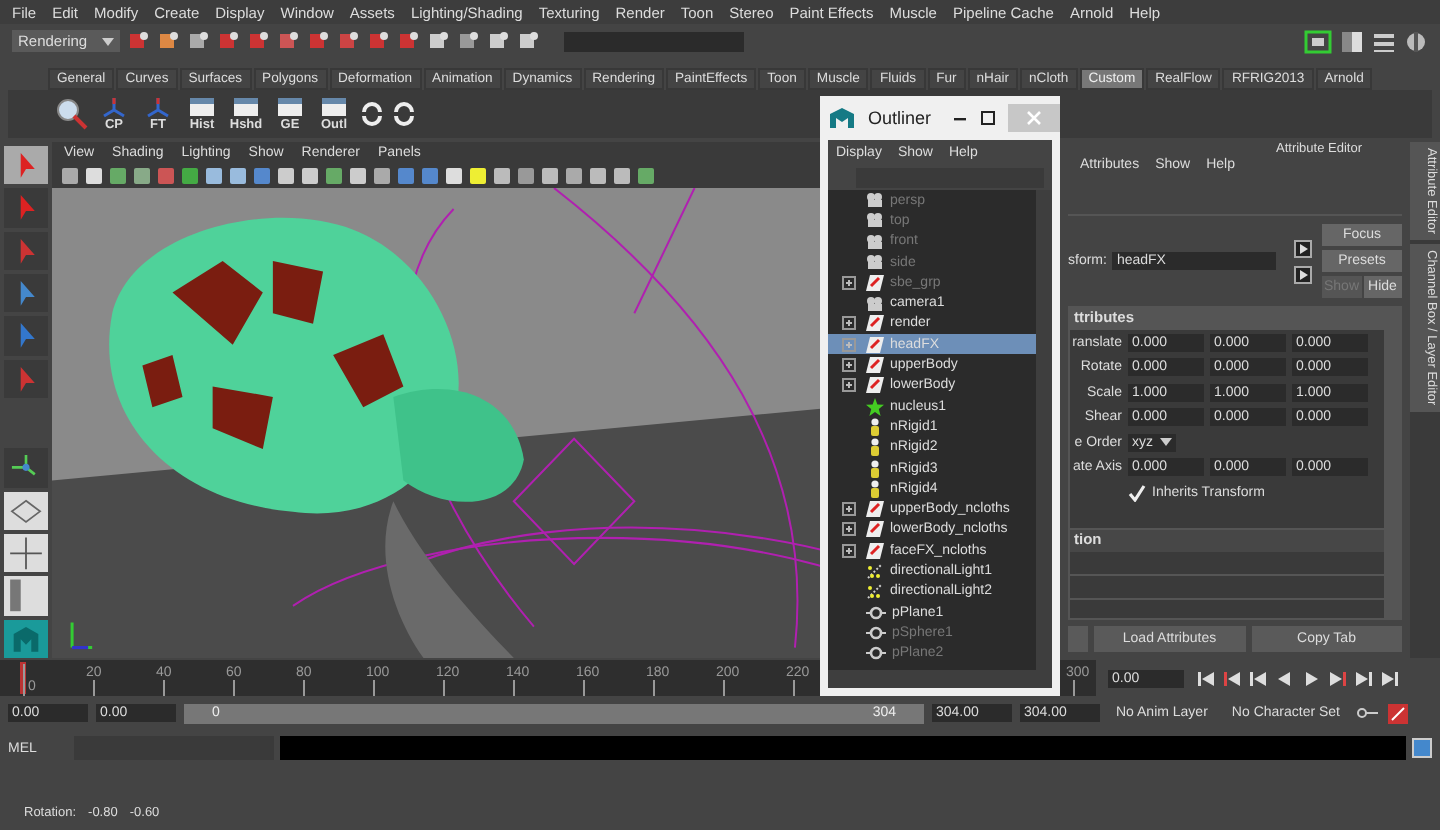  I want to click on window-title: Outliner, so click(901, 118).